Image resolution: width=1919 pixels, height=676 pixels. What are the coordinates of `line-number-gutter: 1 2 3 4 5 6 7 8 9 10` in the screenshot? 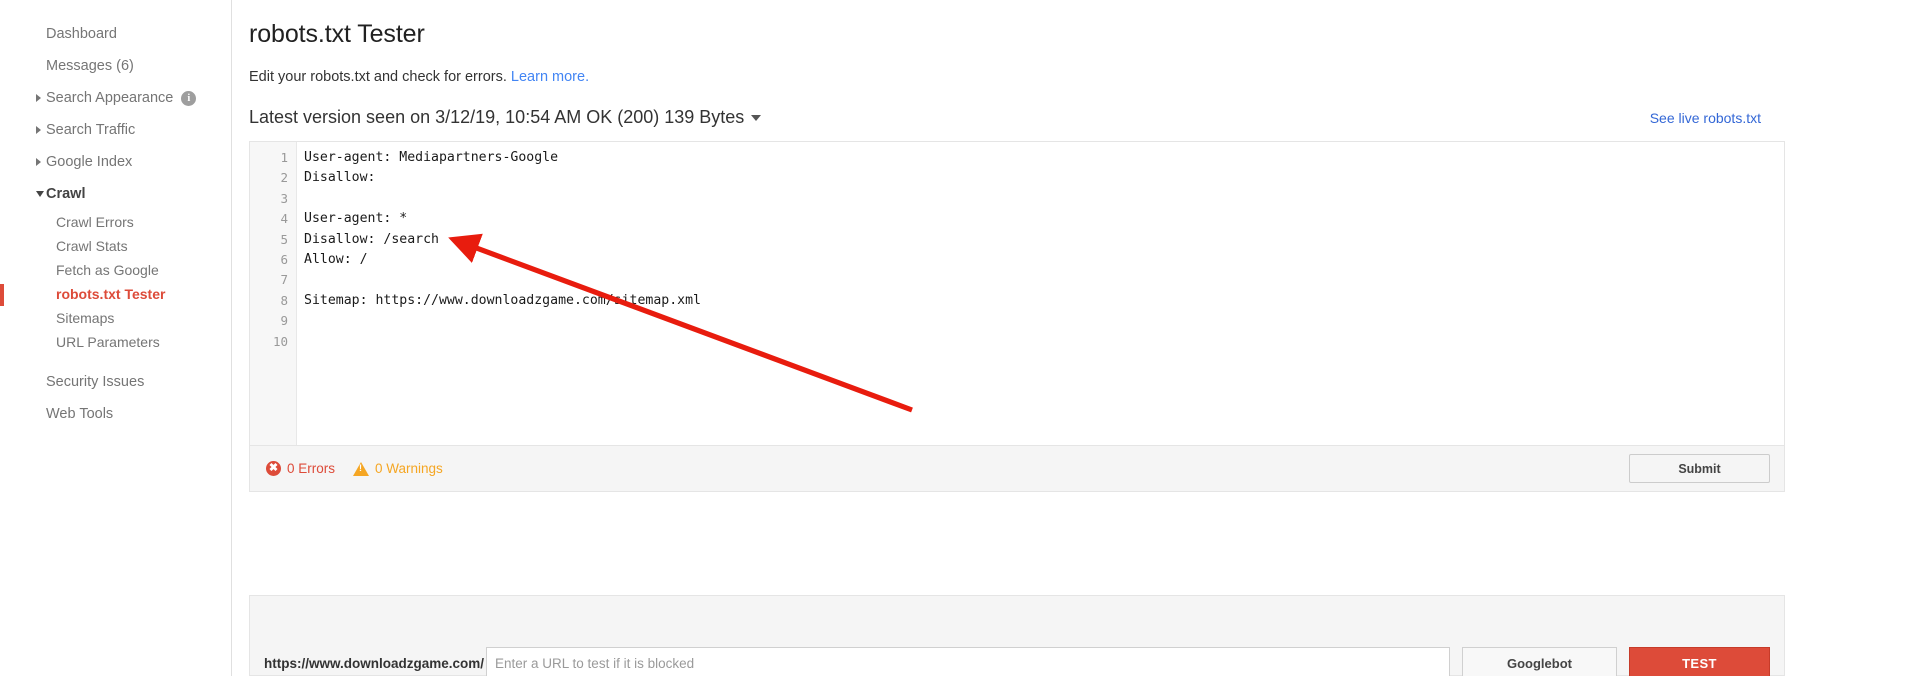 It's located at (273, 293).